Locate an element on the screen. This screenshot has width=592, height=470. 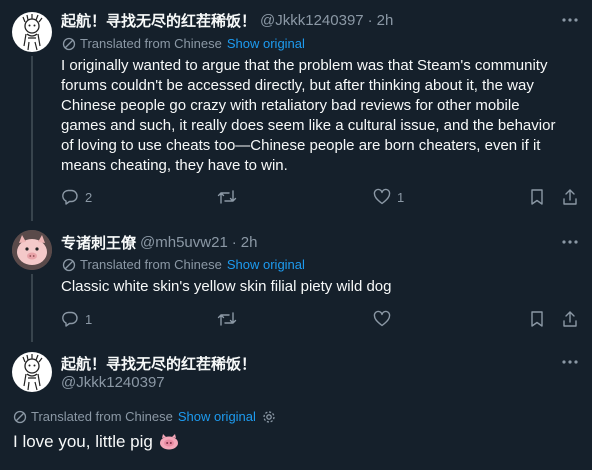
gear-icon is located at coordinates (269, 417).